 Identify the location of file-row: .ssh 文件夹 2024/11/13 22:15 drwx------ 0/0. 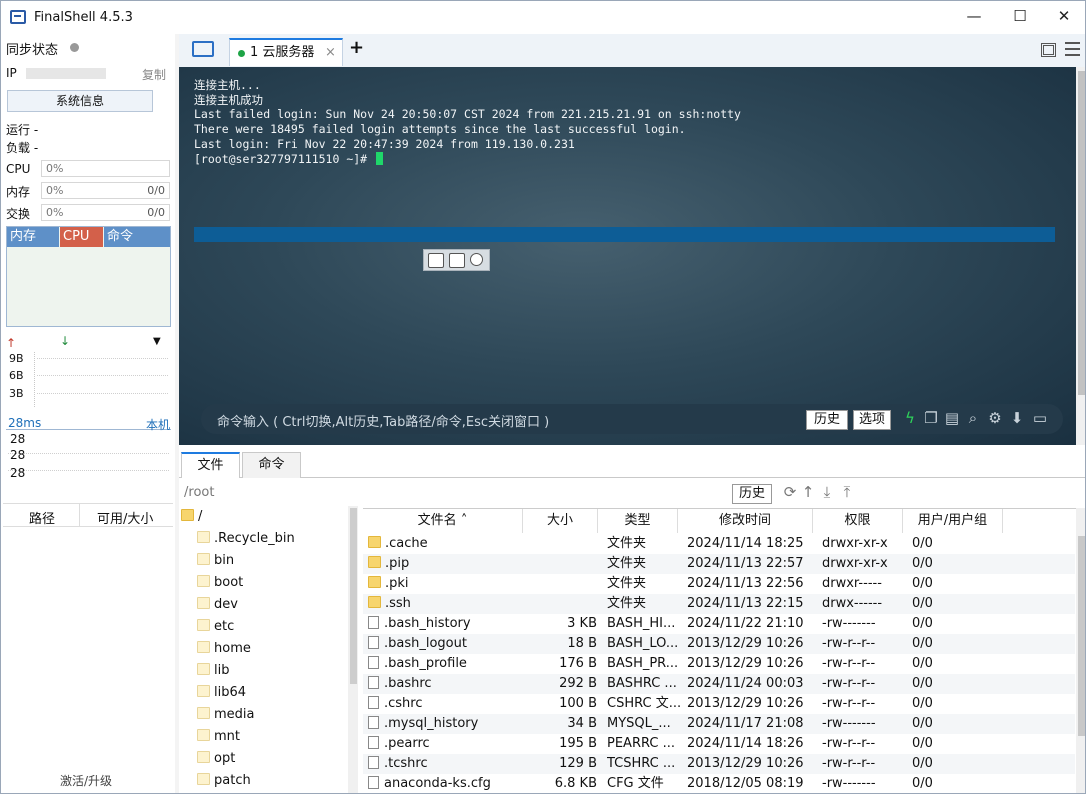
(719, 604).